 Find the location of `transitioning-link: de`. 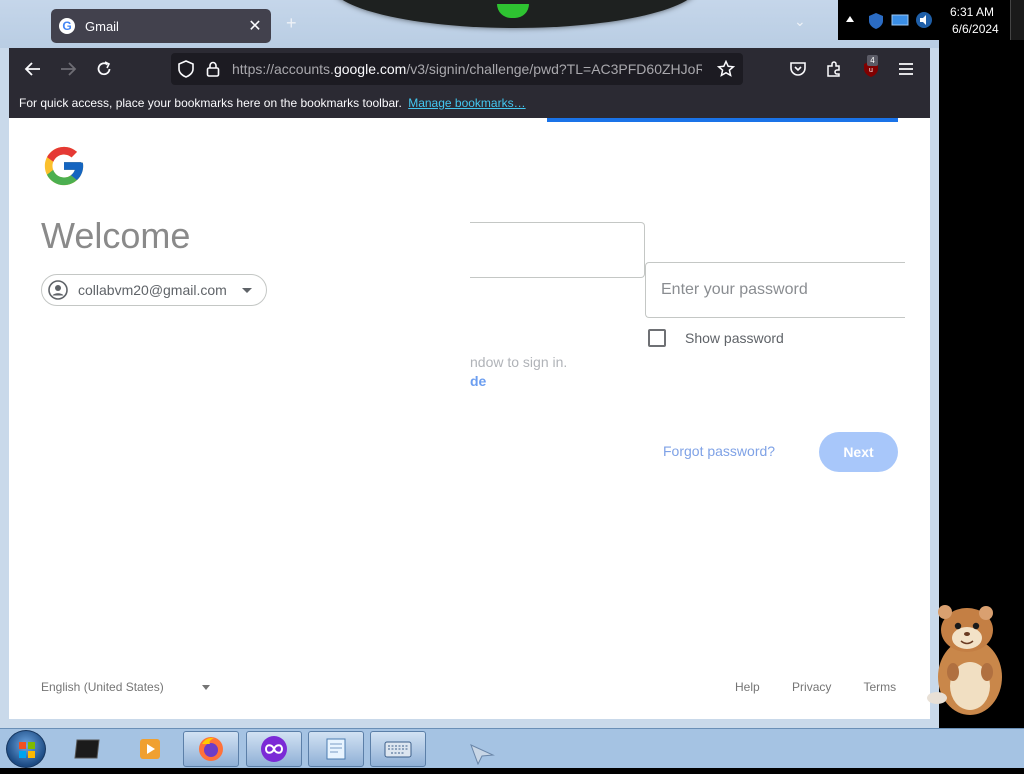

transitioning-link: de is located at coordinates (478, 381).